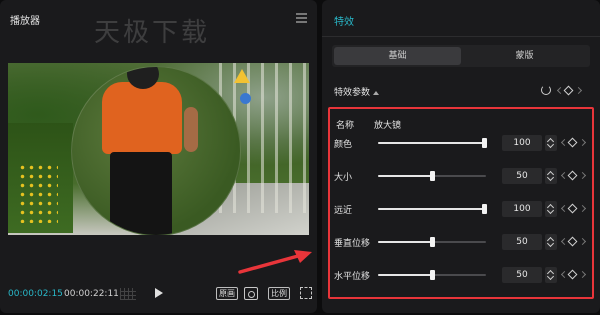 The width and height of the screenshot is (600, 315). What do you see at coordinates (141, 193) in the screenshot?
I see `person-pants` at bounding box center [141, 193].